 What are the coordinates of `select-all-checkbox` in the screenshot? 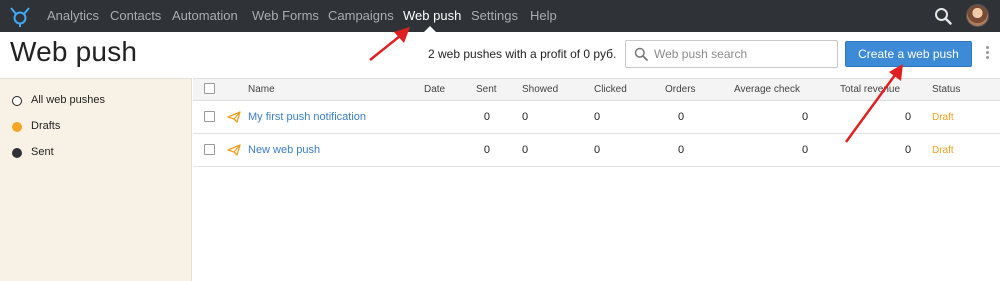 It's located at (209, 88).